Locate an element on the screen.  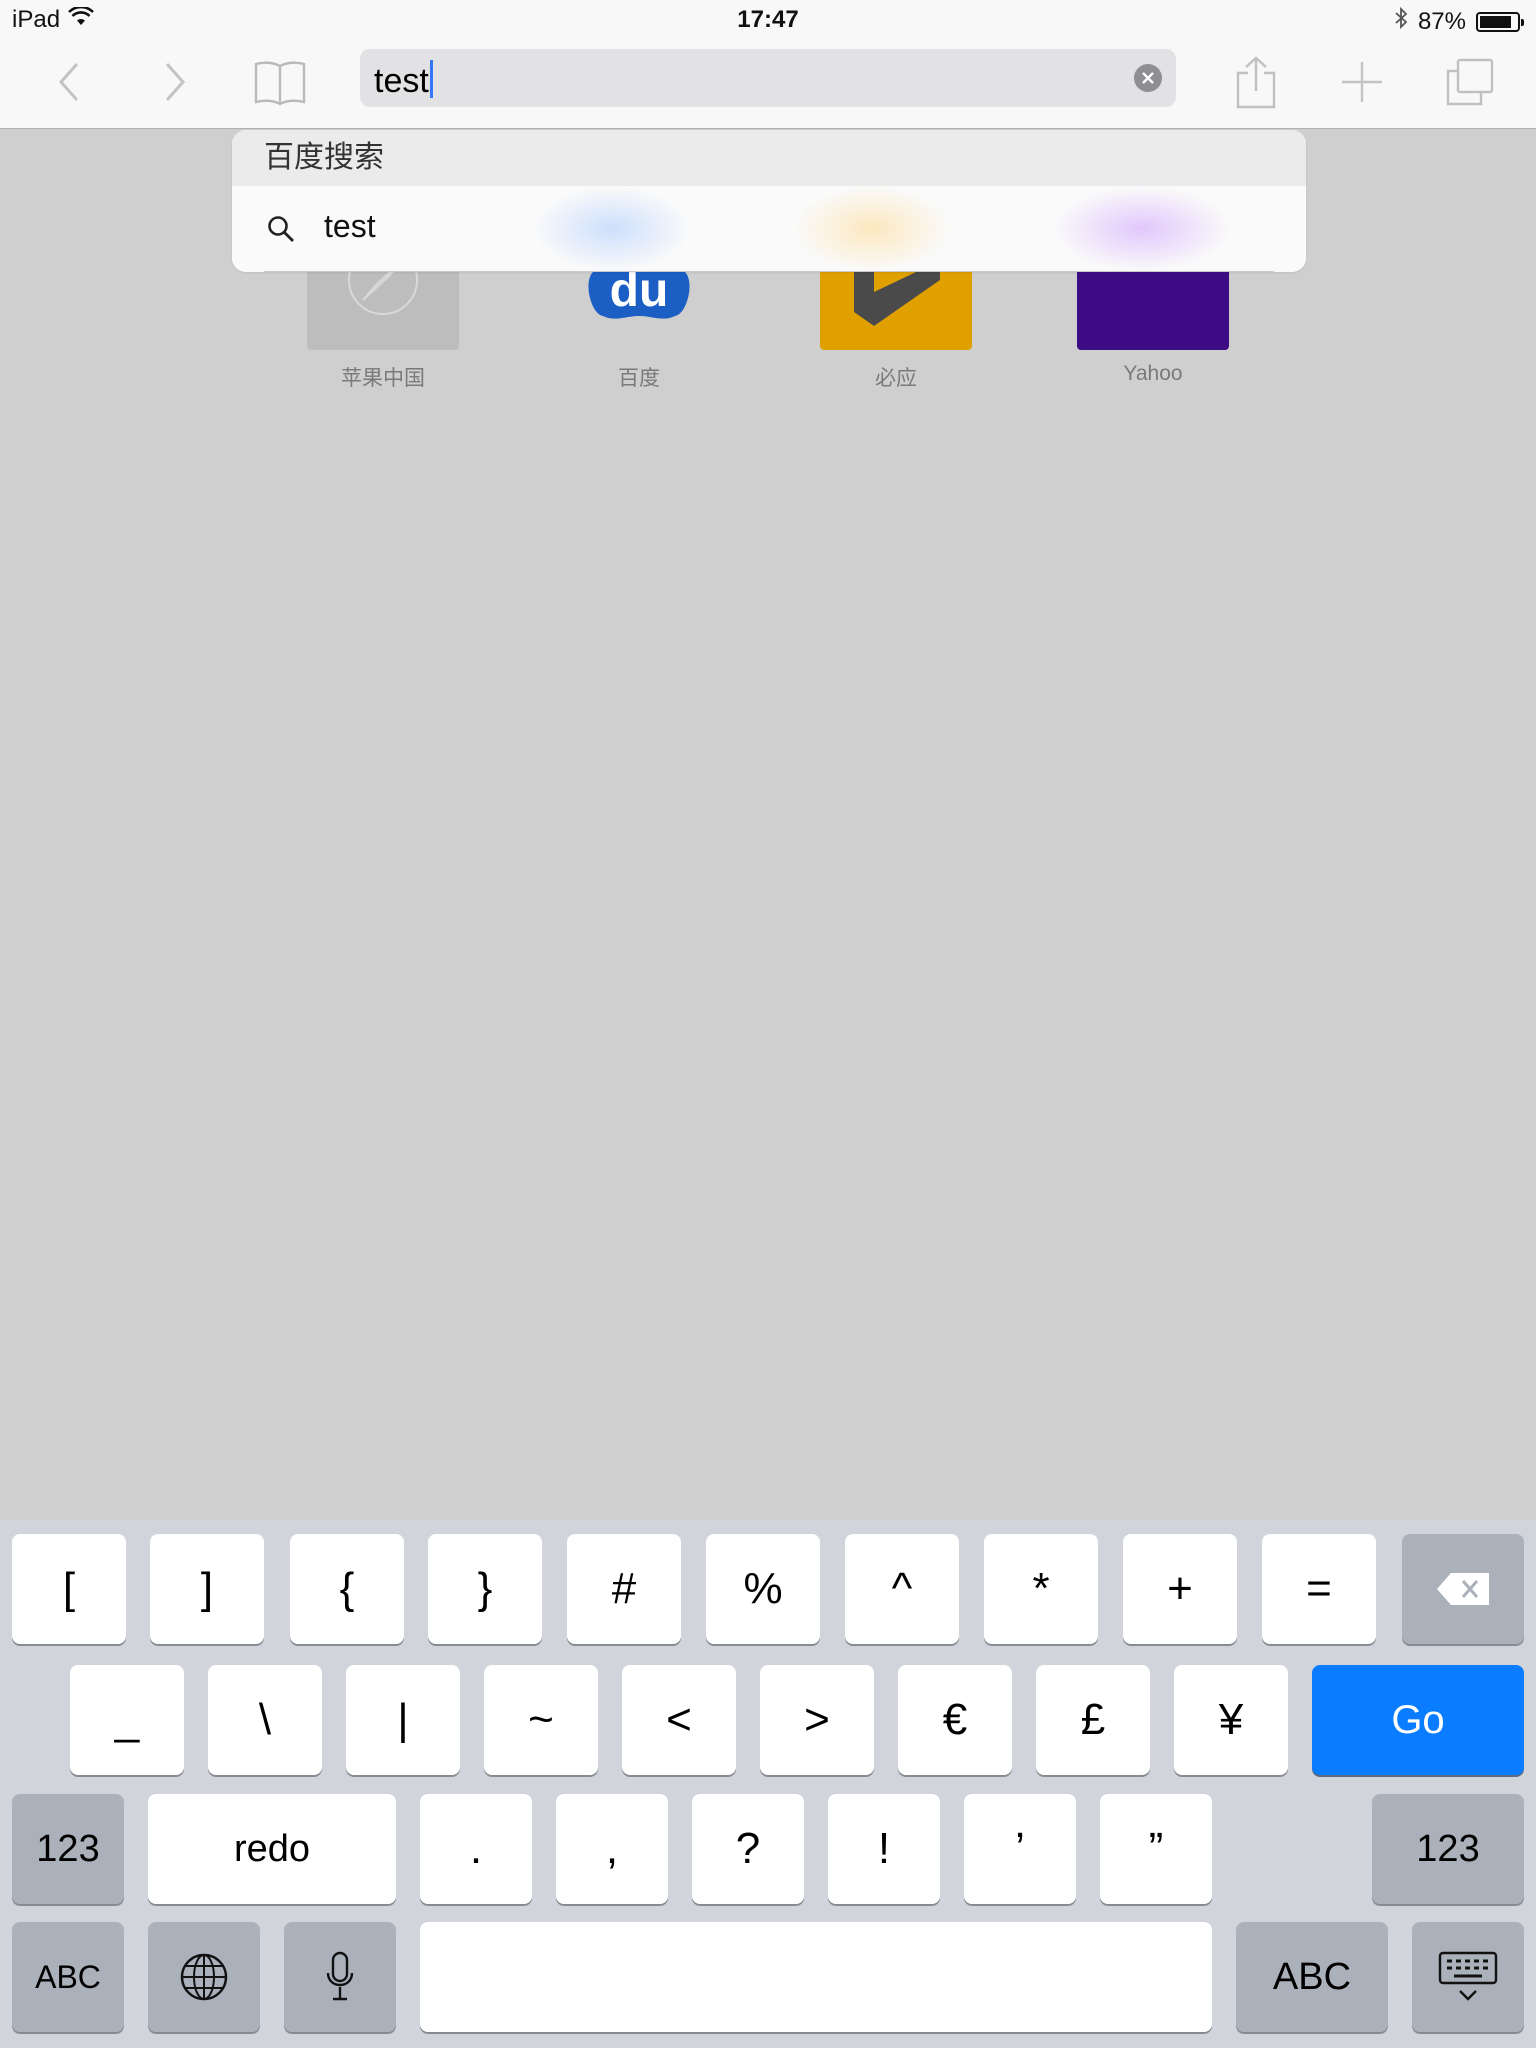
bookmarks-icon is located at coordinates (280, 83).